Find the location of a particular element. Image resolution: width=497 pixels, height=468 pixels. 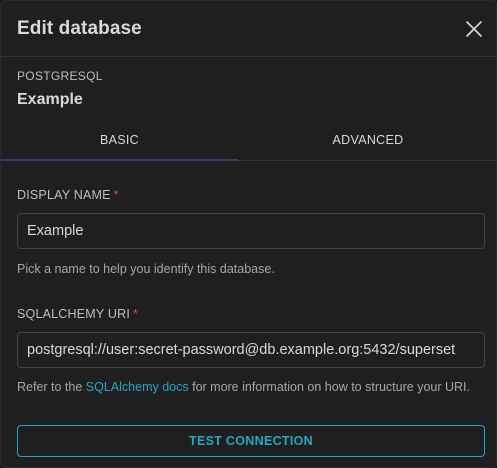

sqlalchemy-uri-input is located at coordinates (251, 350).